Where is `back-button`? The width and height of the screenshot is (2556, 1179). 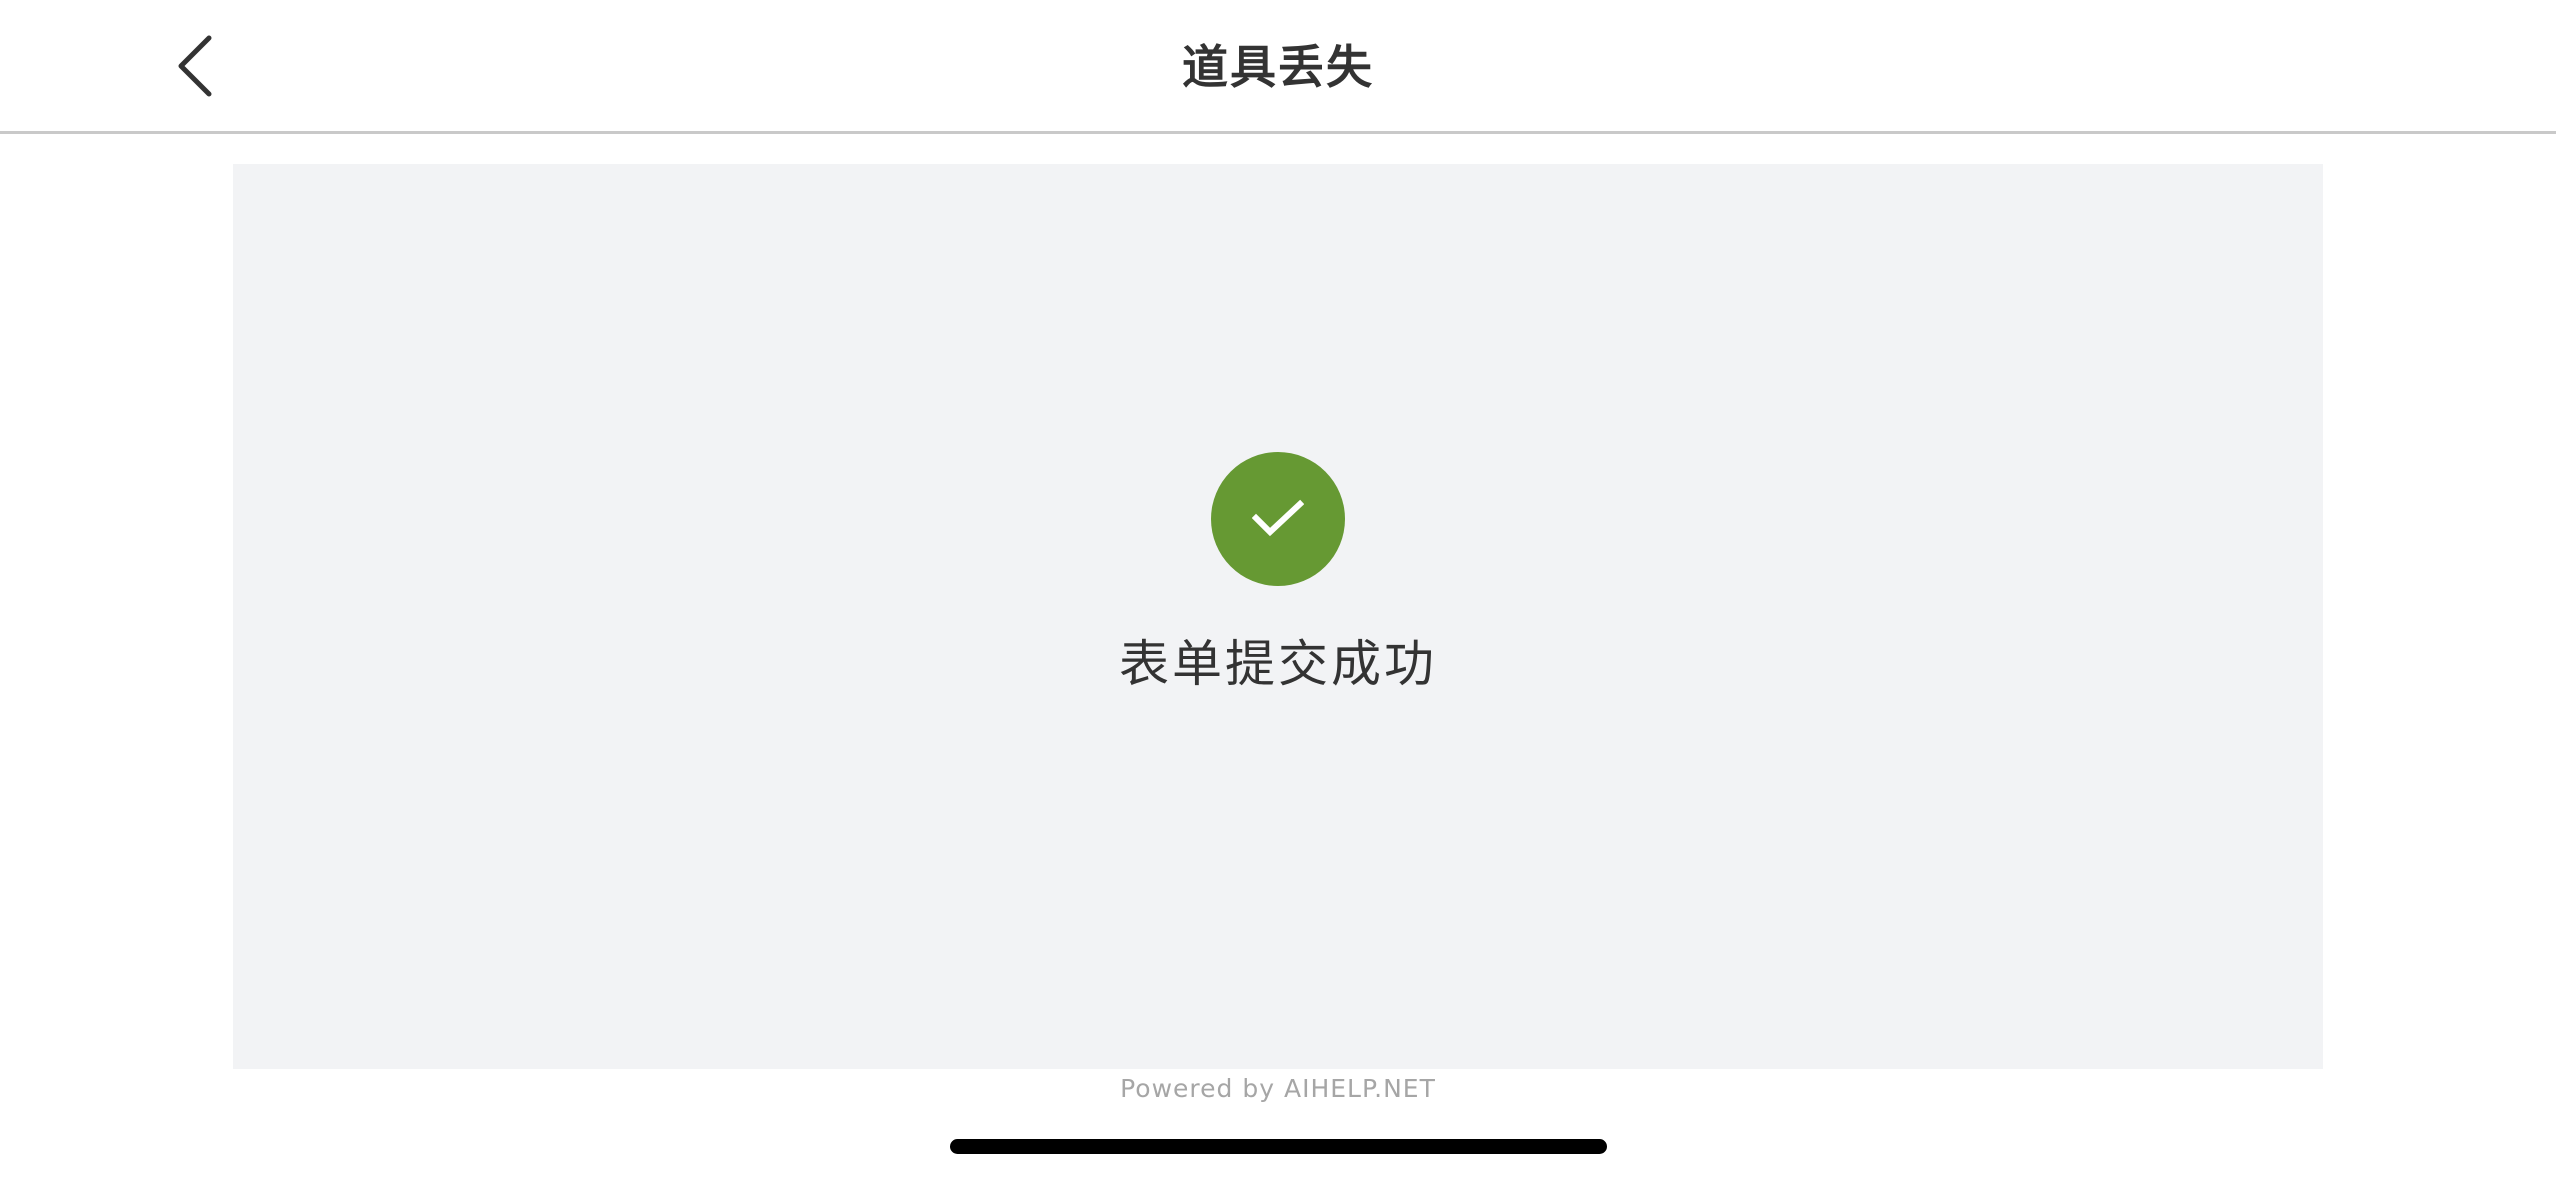 back-button is located at coordinates (195, 66).